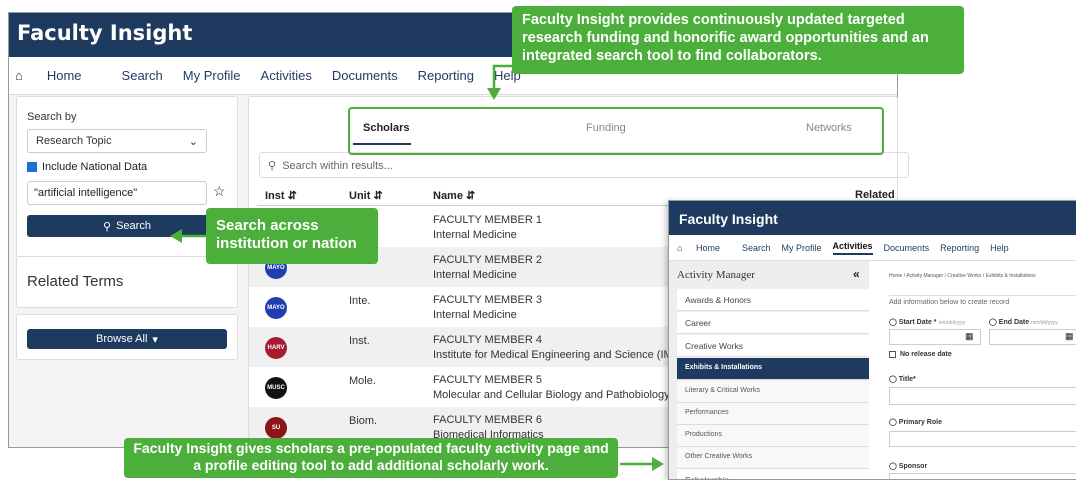  Describe the element at coordinates (276, 428) in the screenshot. I see `institution-logo: SU` at that location.